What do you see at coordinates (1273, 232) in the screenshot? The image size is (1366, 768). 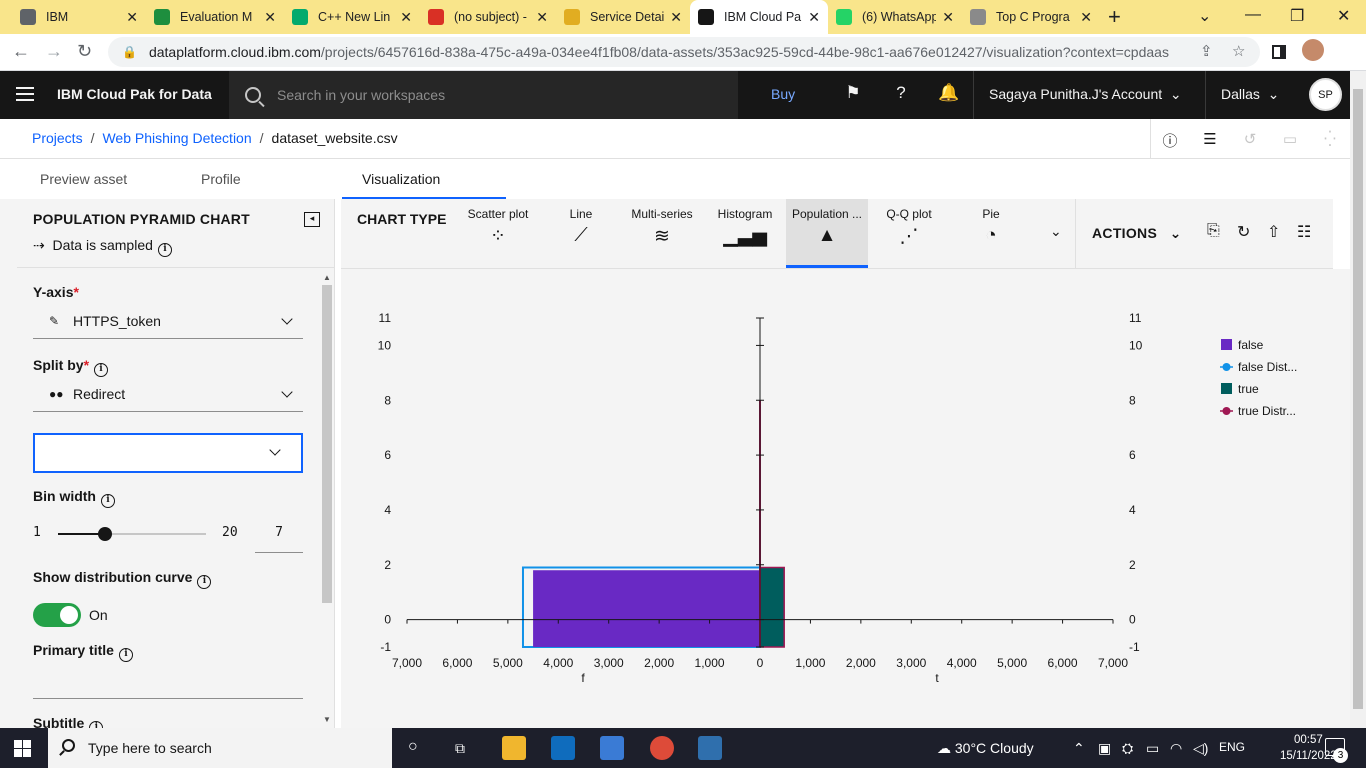 I see `upload-icon: ⇧` at bounding box center [1273, 232].